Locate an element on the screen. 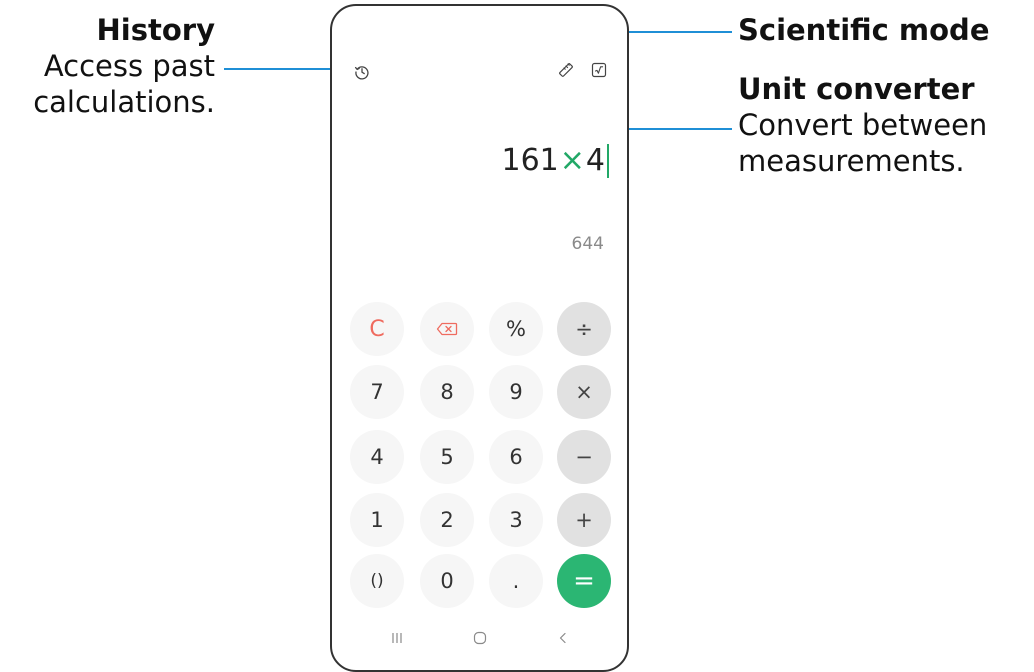  divide-key-label: ÷ is located at coordinates (584, 329).